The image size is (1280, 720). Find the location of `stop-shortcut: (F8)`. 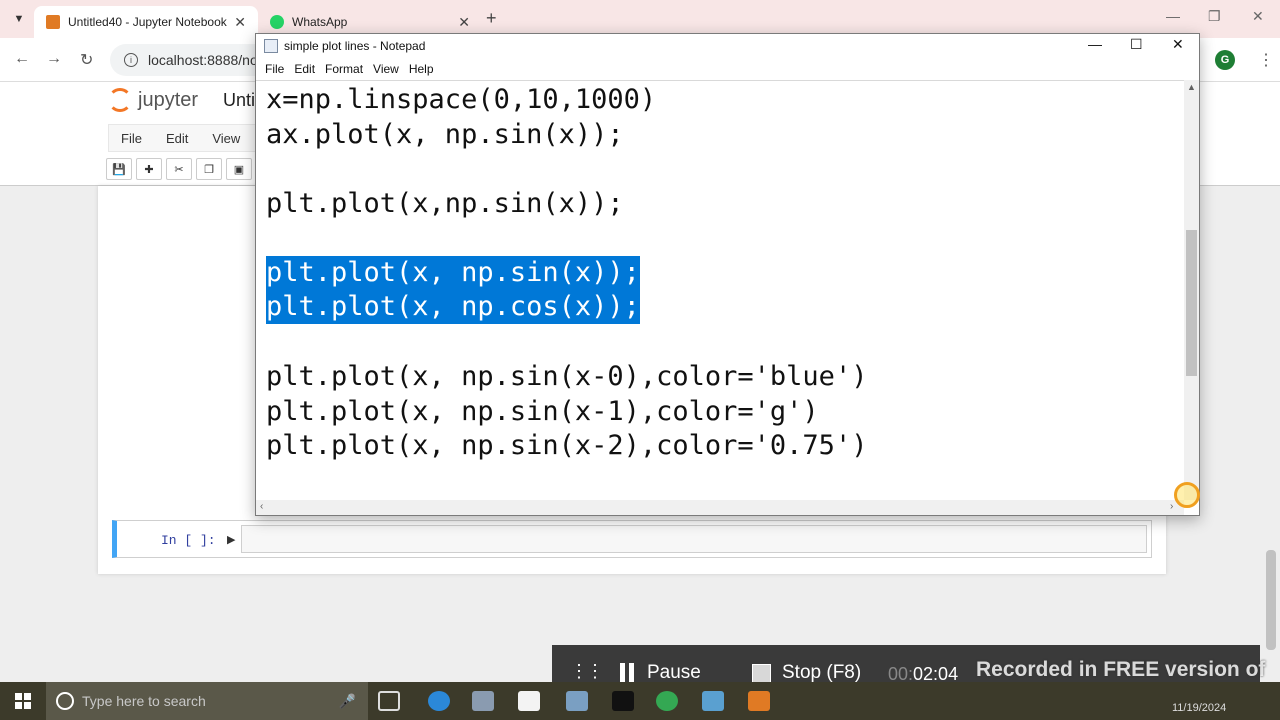

stop-shortcut: (F8) is located at coordinates (844, 672).